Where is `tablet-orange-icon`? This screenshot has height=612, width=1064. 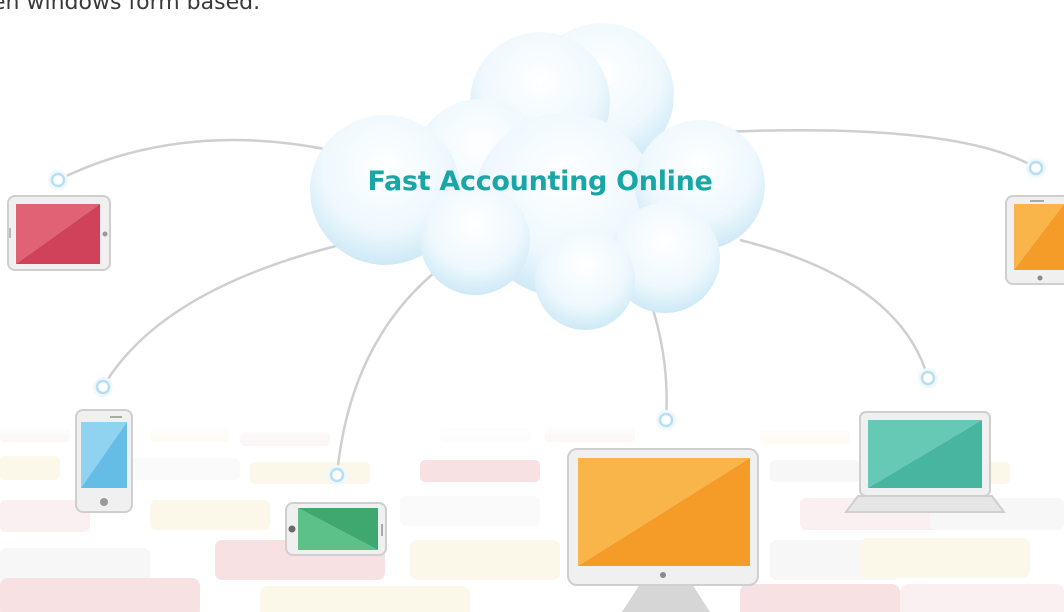
tablet-orange-icon is located at coordinates (1034, 240).